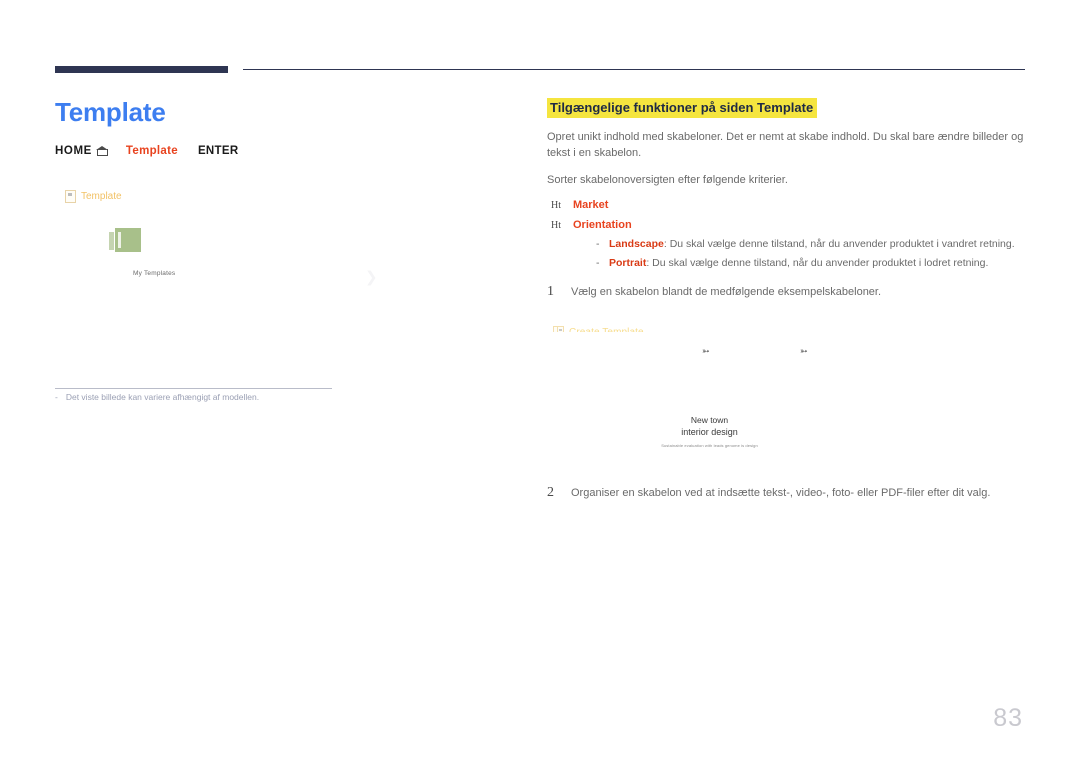 This screenshot has width=1080, height=763. I want to click on criteria-label-market: Market, so click(591, 205).